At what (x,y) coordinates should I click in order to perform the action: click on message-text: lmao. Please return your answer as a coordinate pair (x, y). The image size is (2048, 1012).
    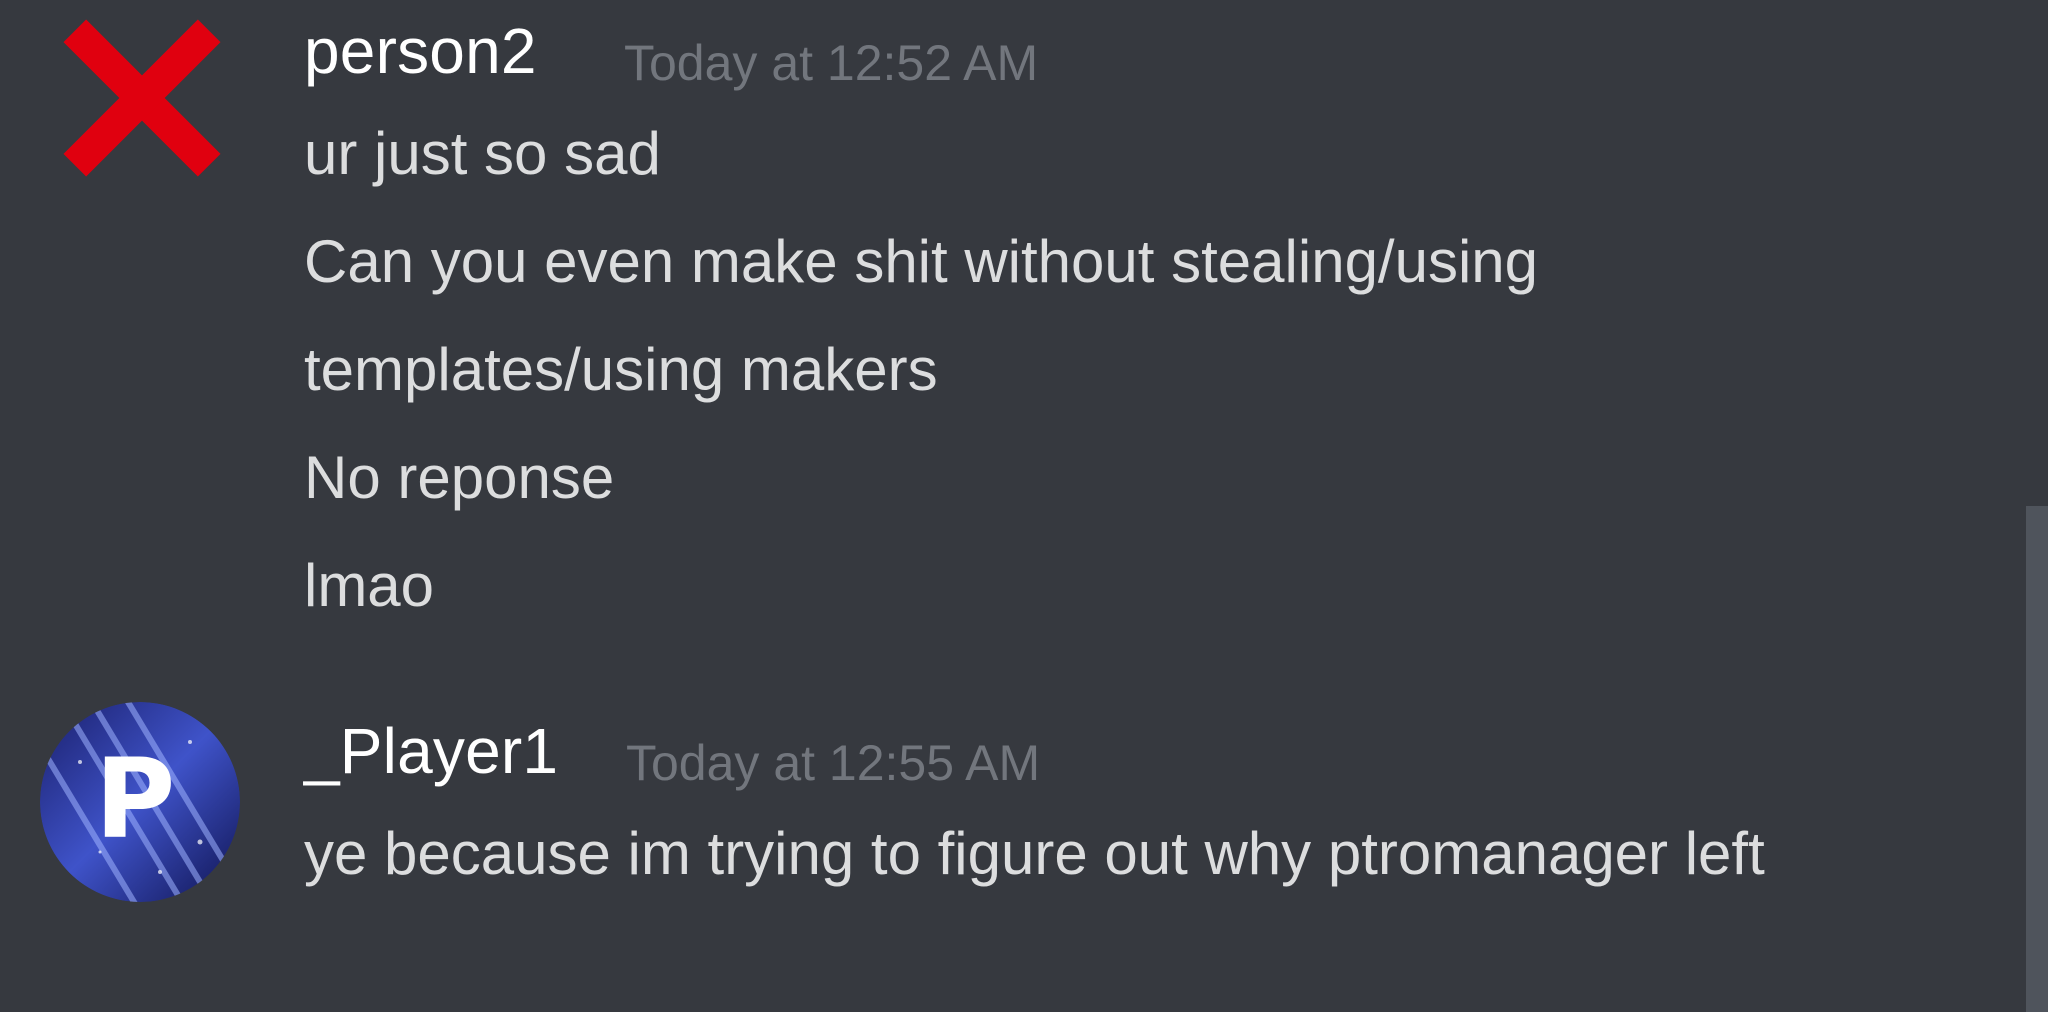
    Looking at the image, I should click on (369, 585).